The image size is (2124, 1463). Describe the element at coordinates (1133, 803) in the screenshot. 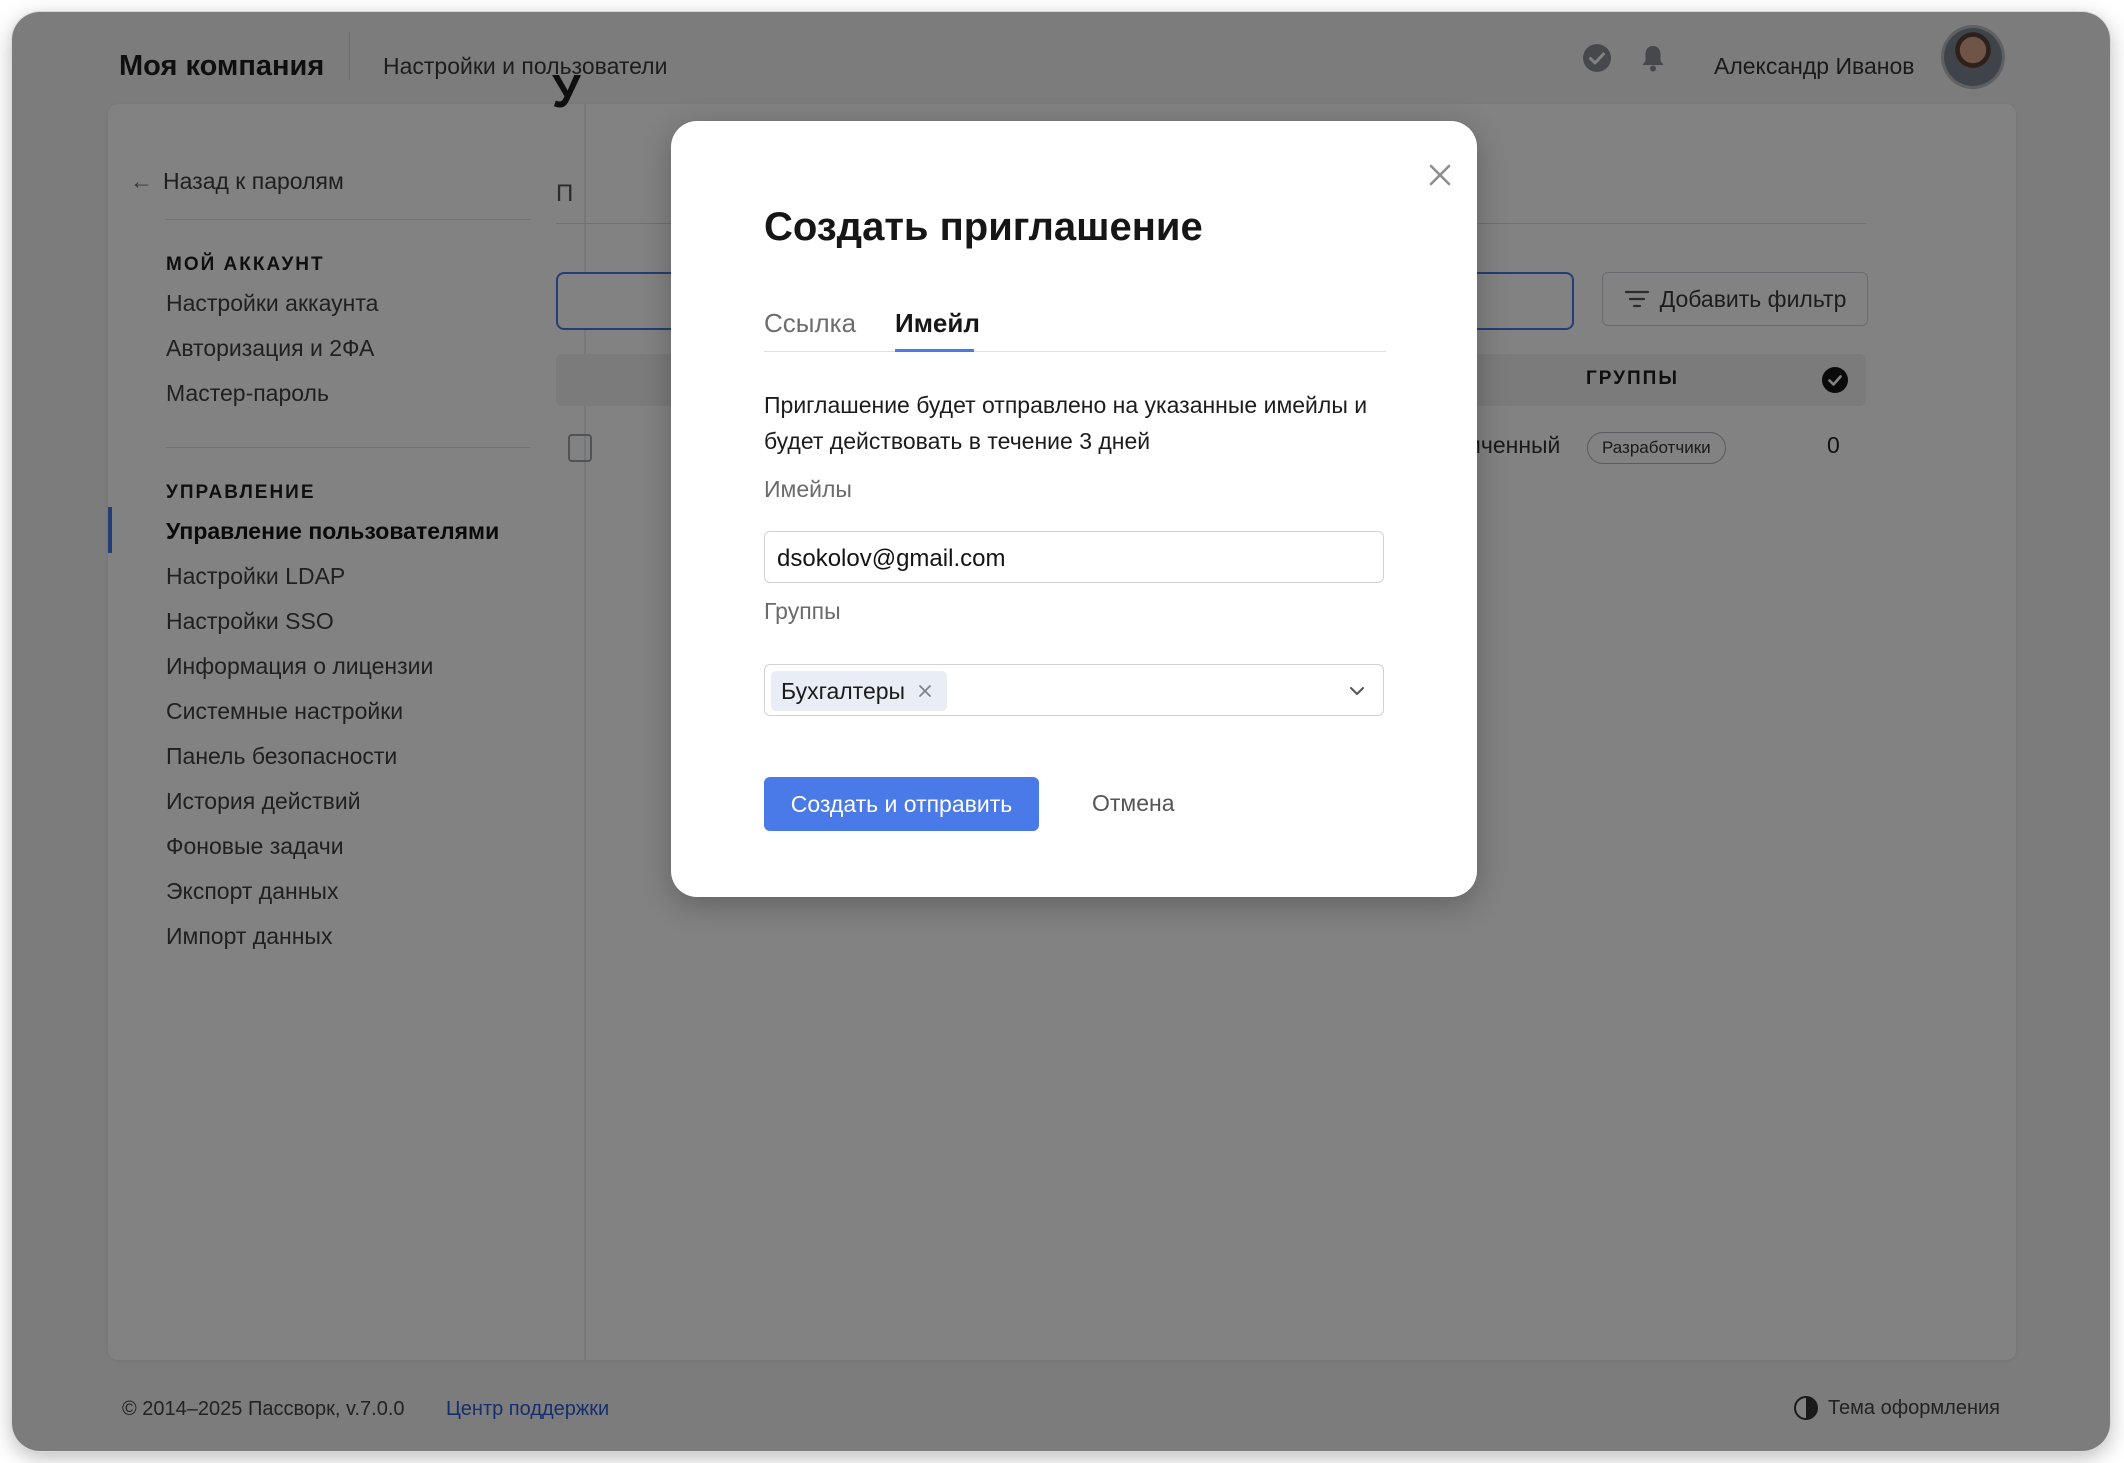

I see `cancel-button: Отмена` at that location.